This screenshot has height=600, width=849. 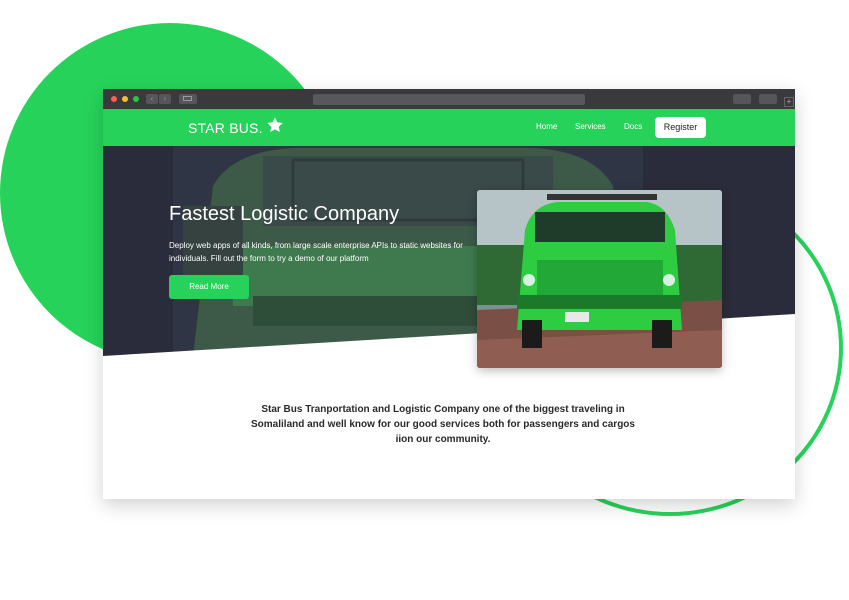 What do you see at coordinates (275, 125) in the screenshot?
I see `star-icon` at bounding box center [275, 125].